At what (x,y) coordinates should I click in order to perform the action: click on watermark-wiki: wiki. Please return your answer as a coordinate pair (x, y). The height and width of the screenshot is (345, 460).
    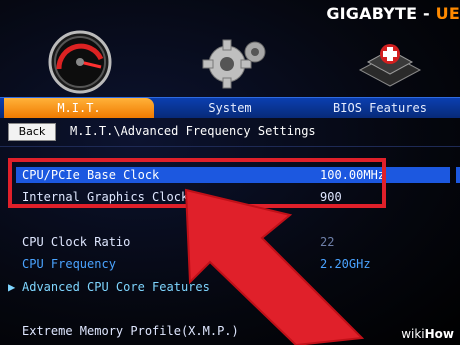
    Looking at the image, I should click on (413, 334).